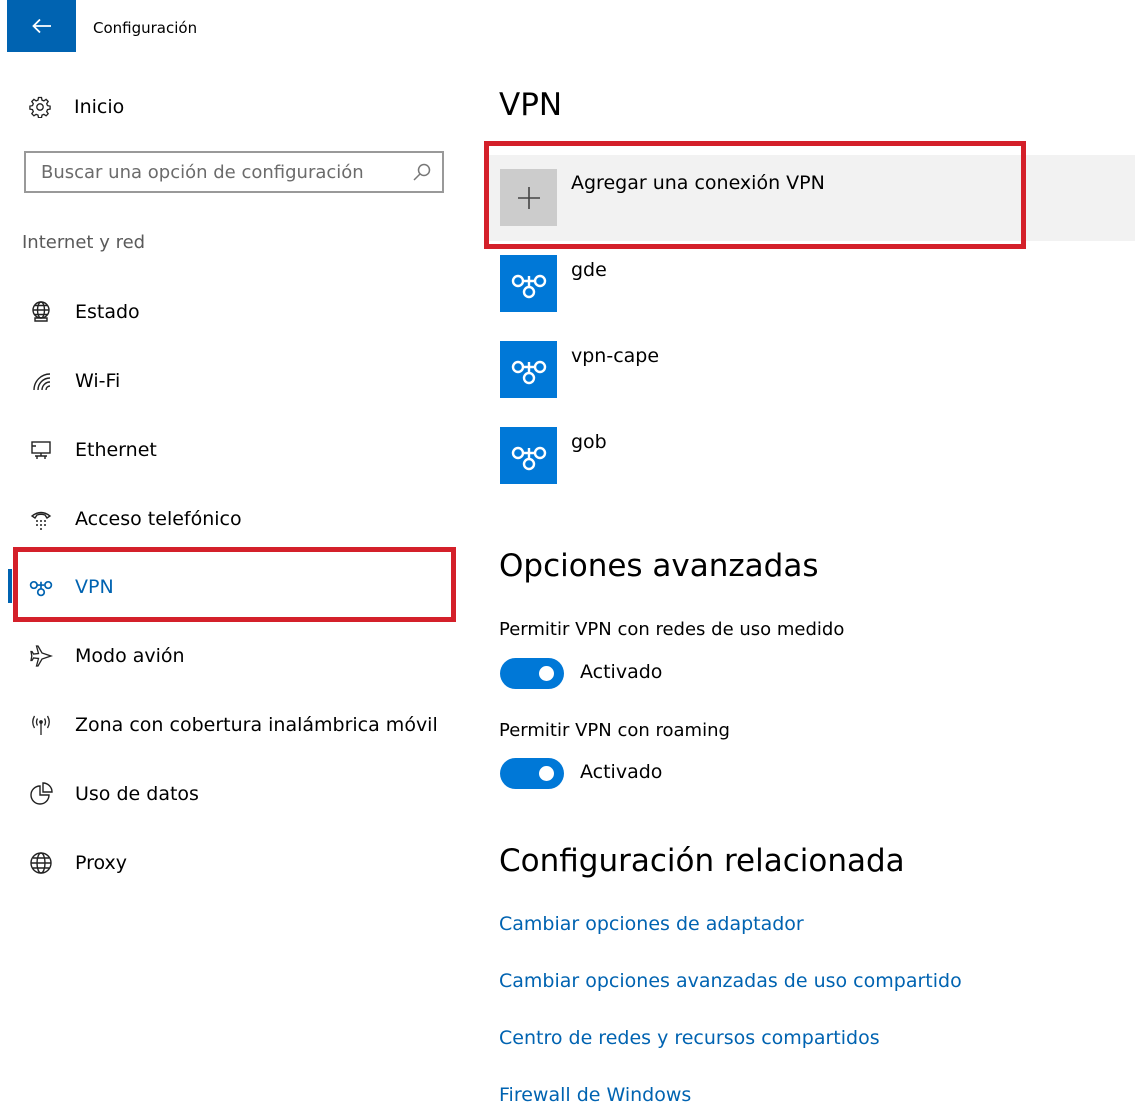  Describe the element at coordinates (780, 457) in the screenshot. I see `vpn-connection-item: gob` at that location.